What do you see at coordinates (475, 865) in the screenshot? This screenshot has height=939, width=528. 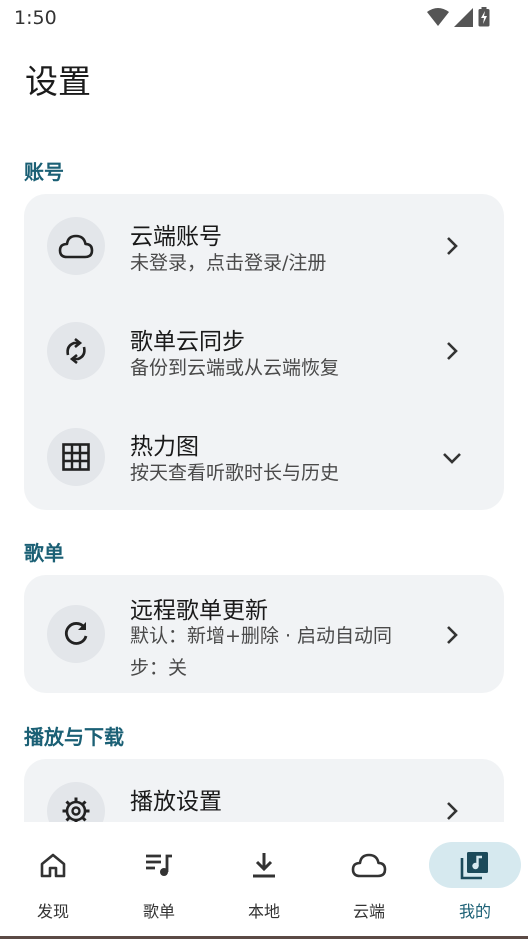 I see `music-library-icon` at bounding box center [475, 865].